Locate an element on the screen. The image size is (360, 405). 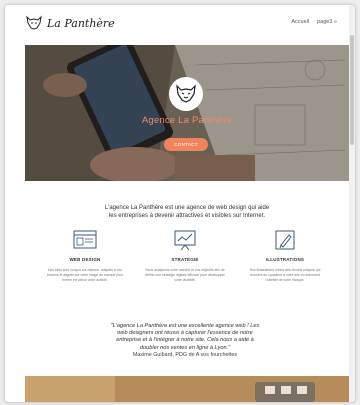
scrollbar is located at coordinates (352, 203).